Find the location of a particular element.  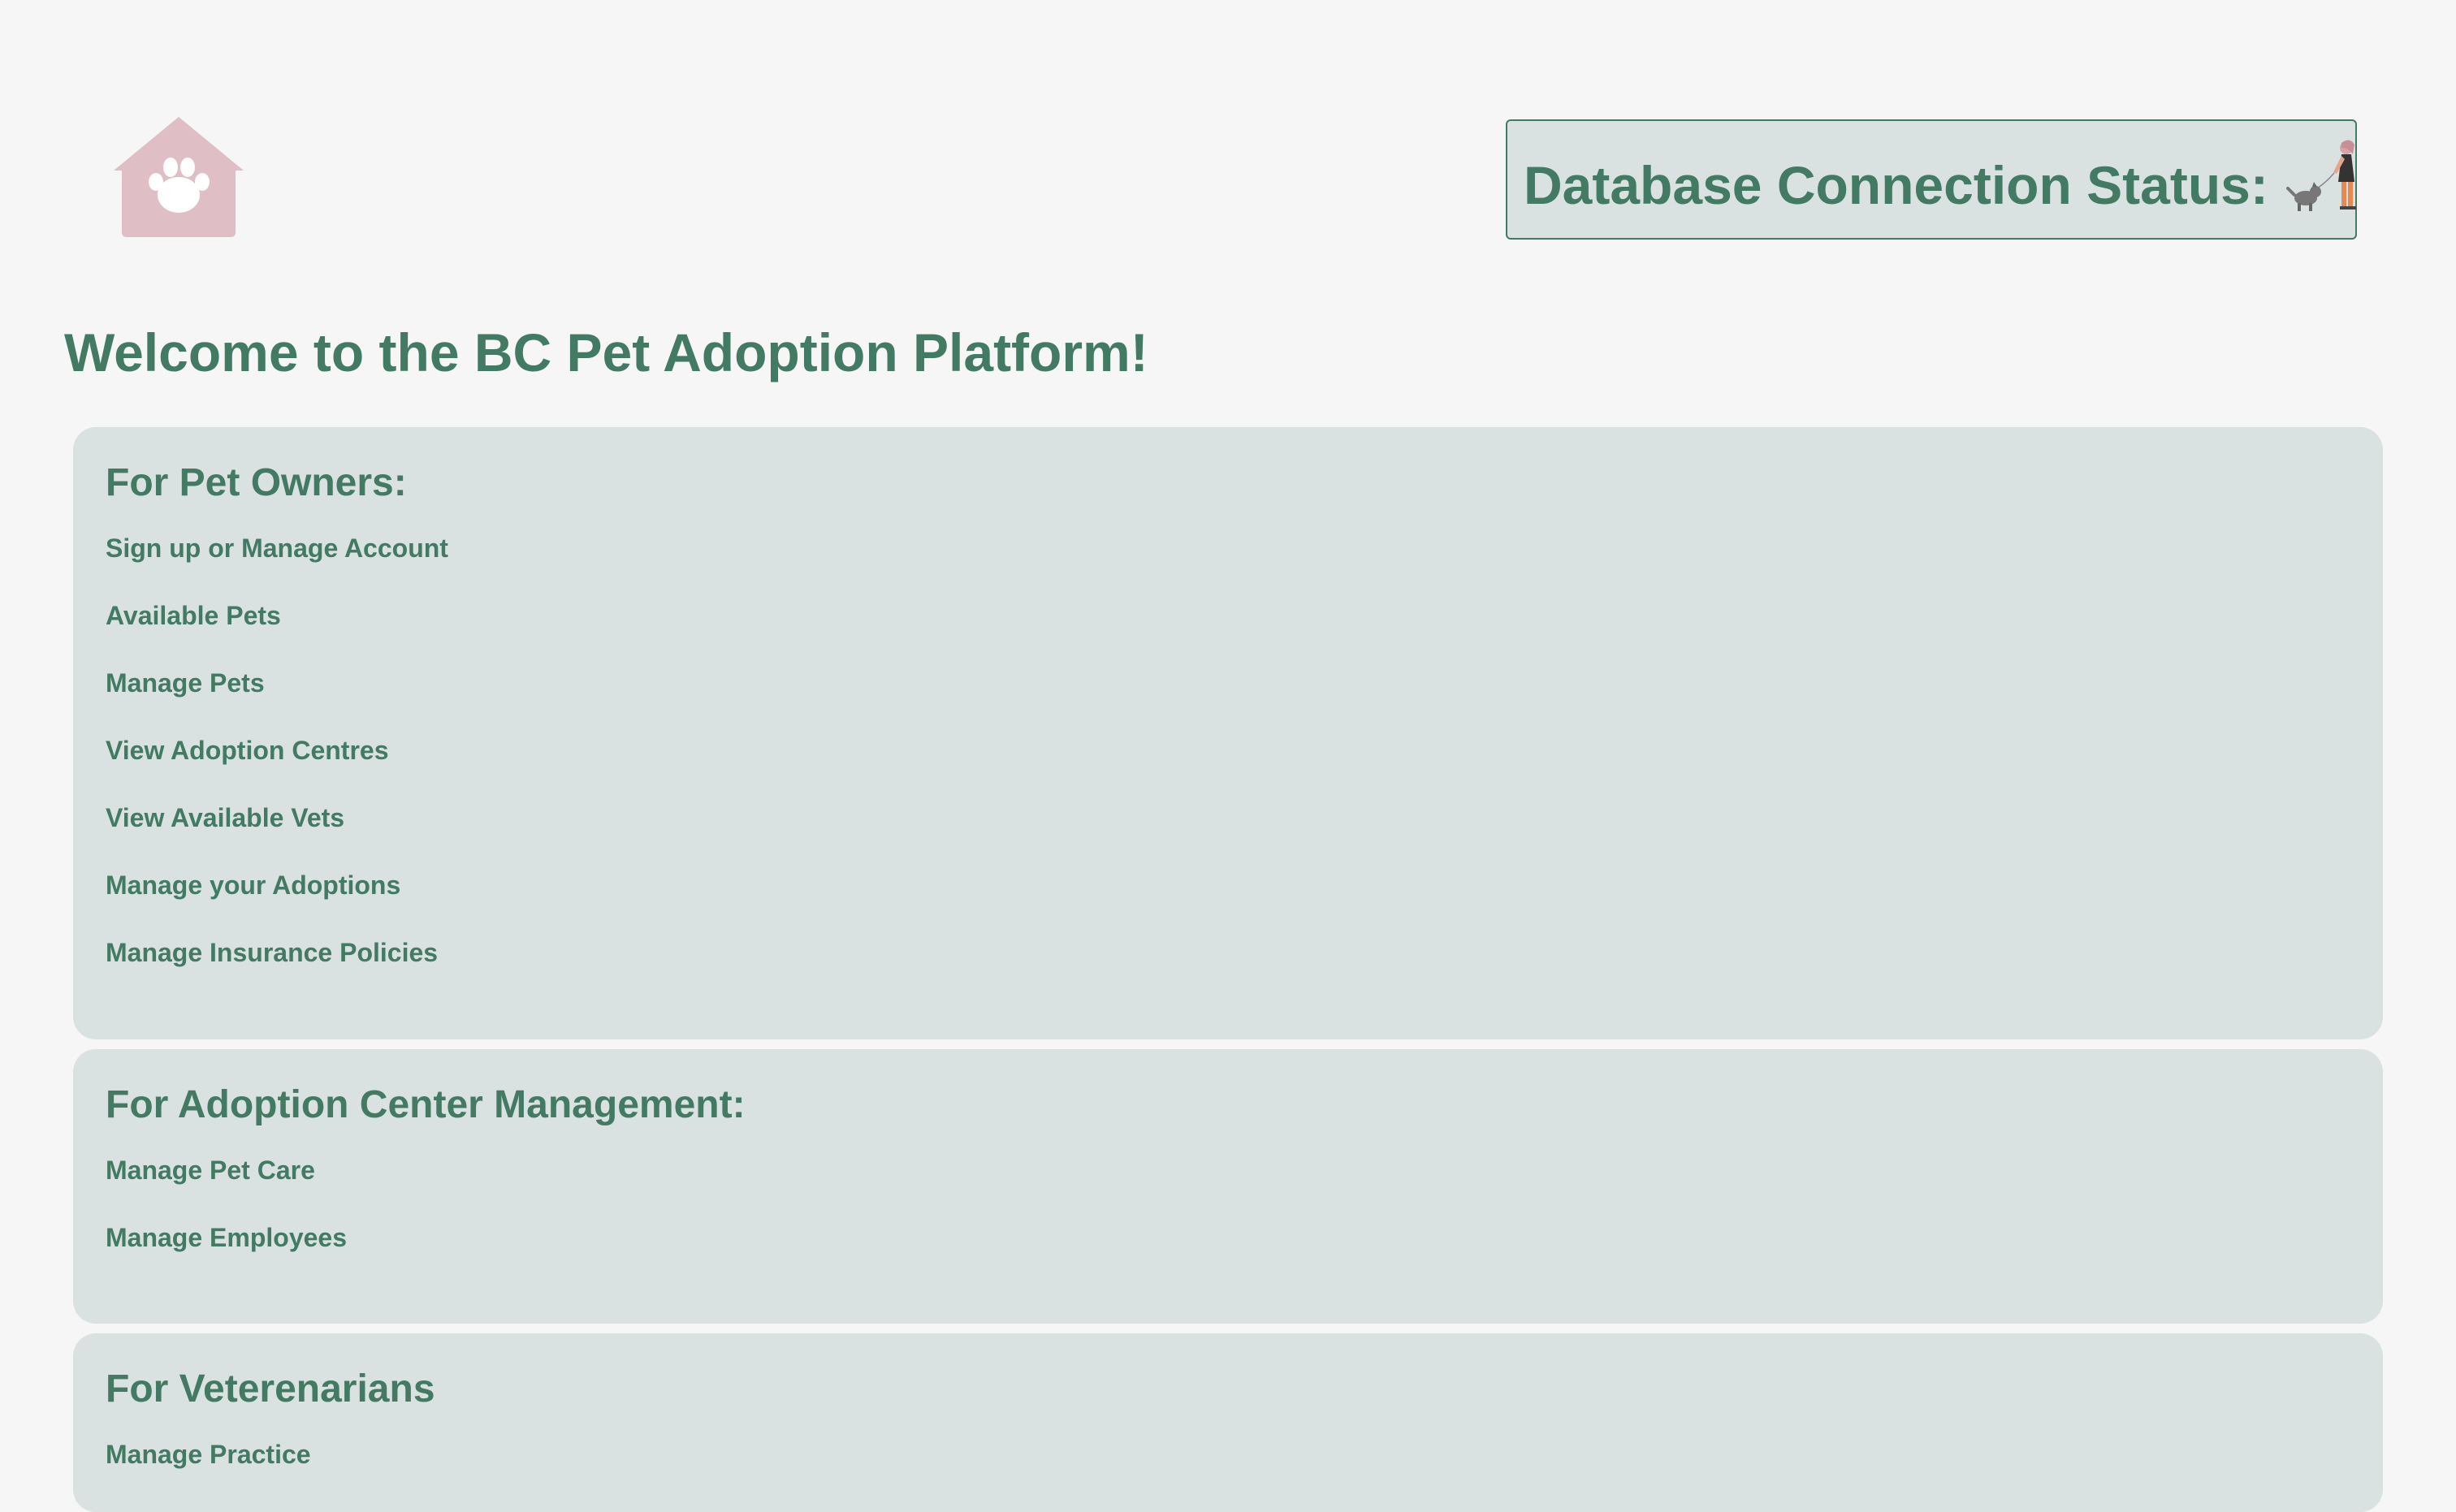

manage-adoptions-link: Manage your Adoptions is located at coordinates (1228, 885).